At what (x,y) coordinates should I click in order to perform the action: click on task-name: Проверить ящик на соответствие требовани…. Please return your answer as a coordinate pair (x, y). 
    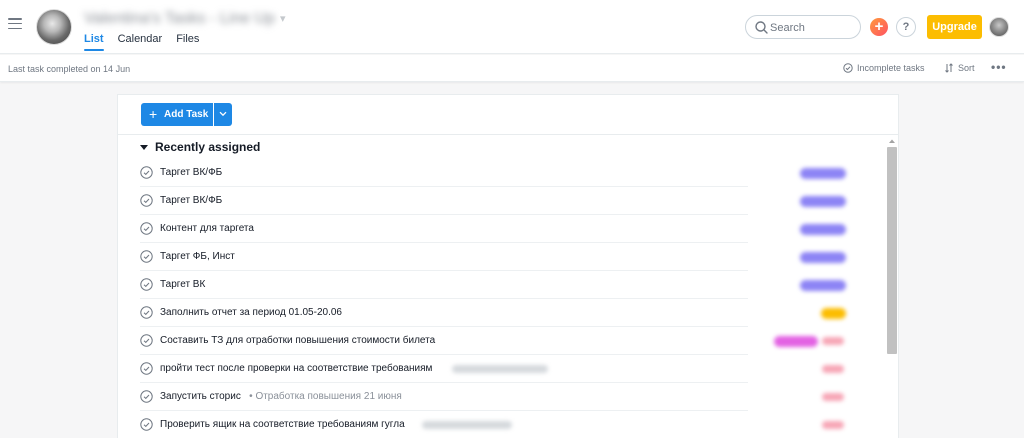
    Looking at the image, I should click on (282, 424).